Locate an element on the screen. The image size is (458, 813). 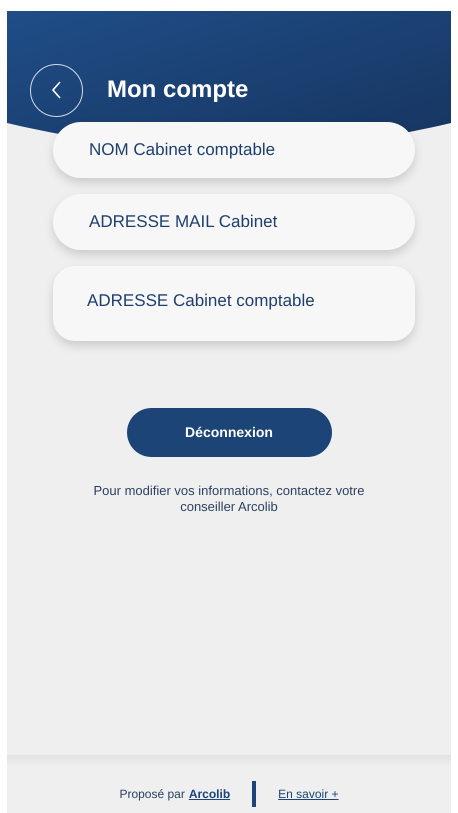
info-field: ADRESSE Cabinet comptable is located at coordinates (234, 303).